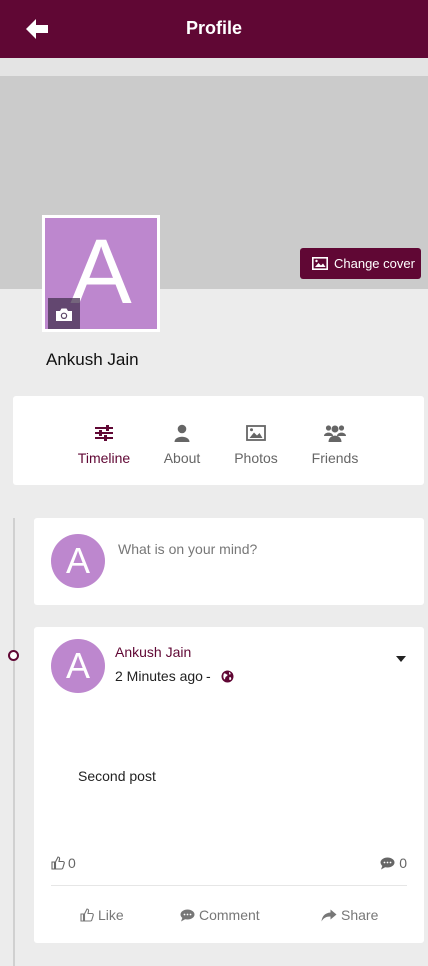 The width and height of the screenshot is (428, 966). Describe the element at coordinates (182, 458) in the screenshot. I see `tab-label: About` at that location.